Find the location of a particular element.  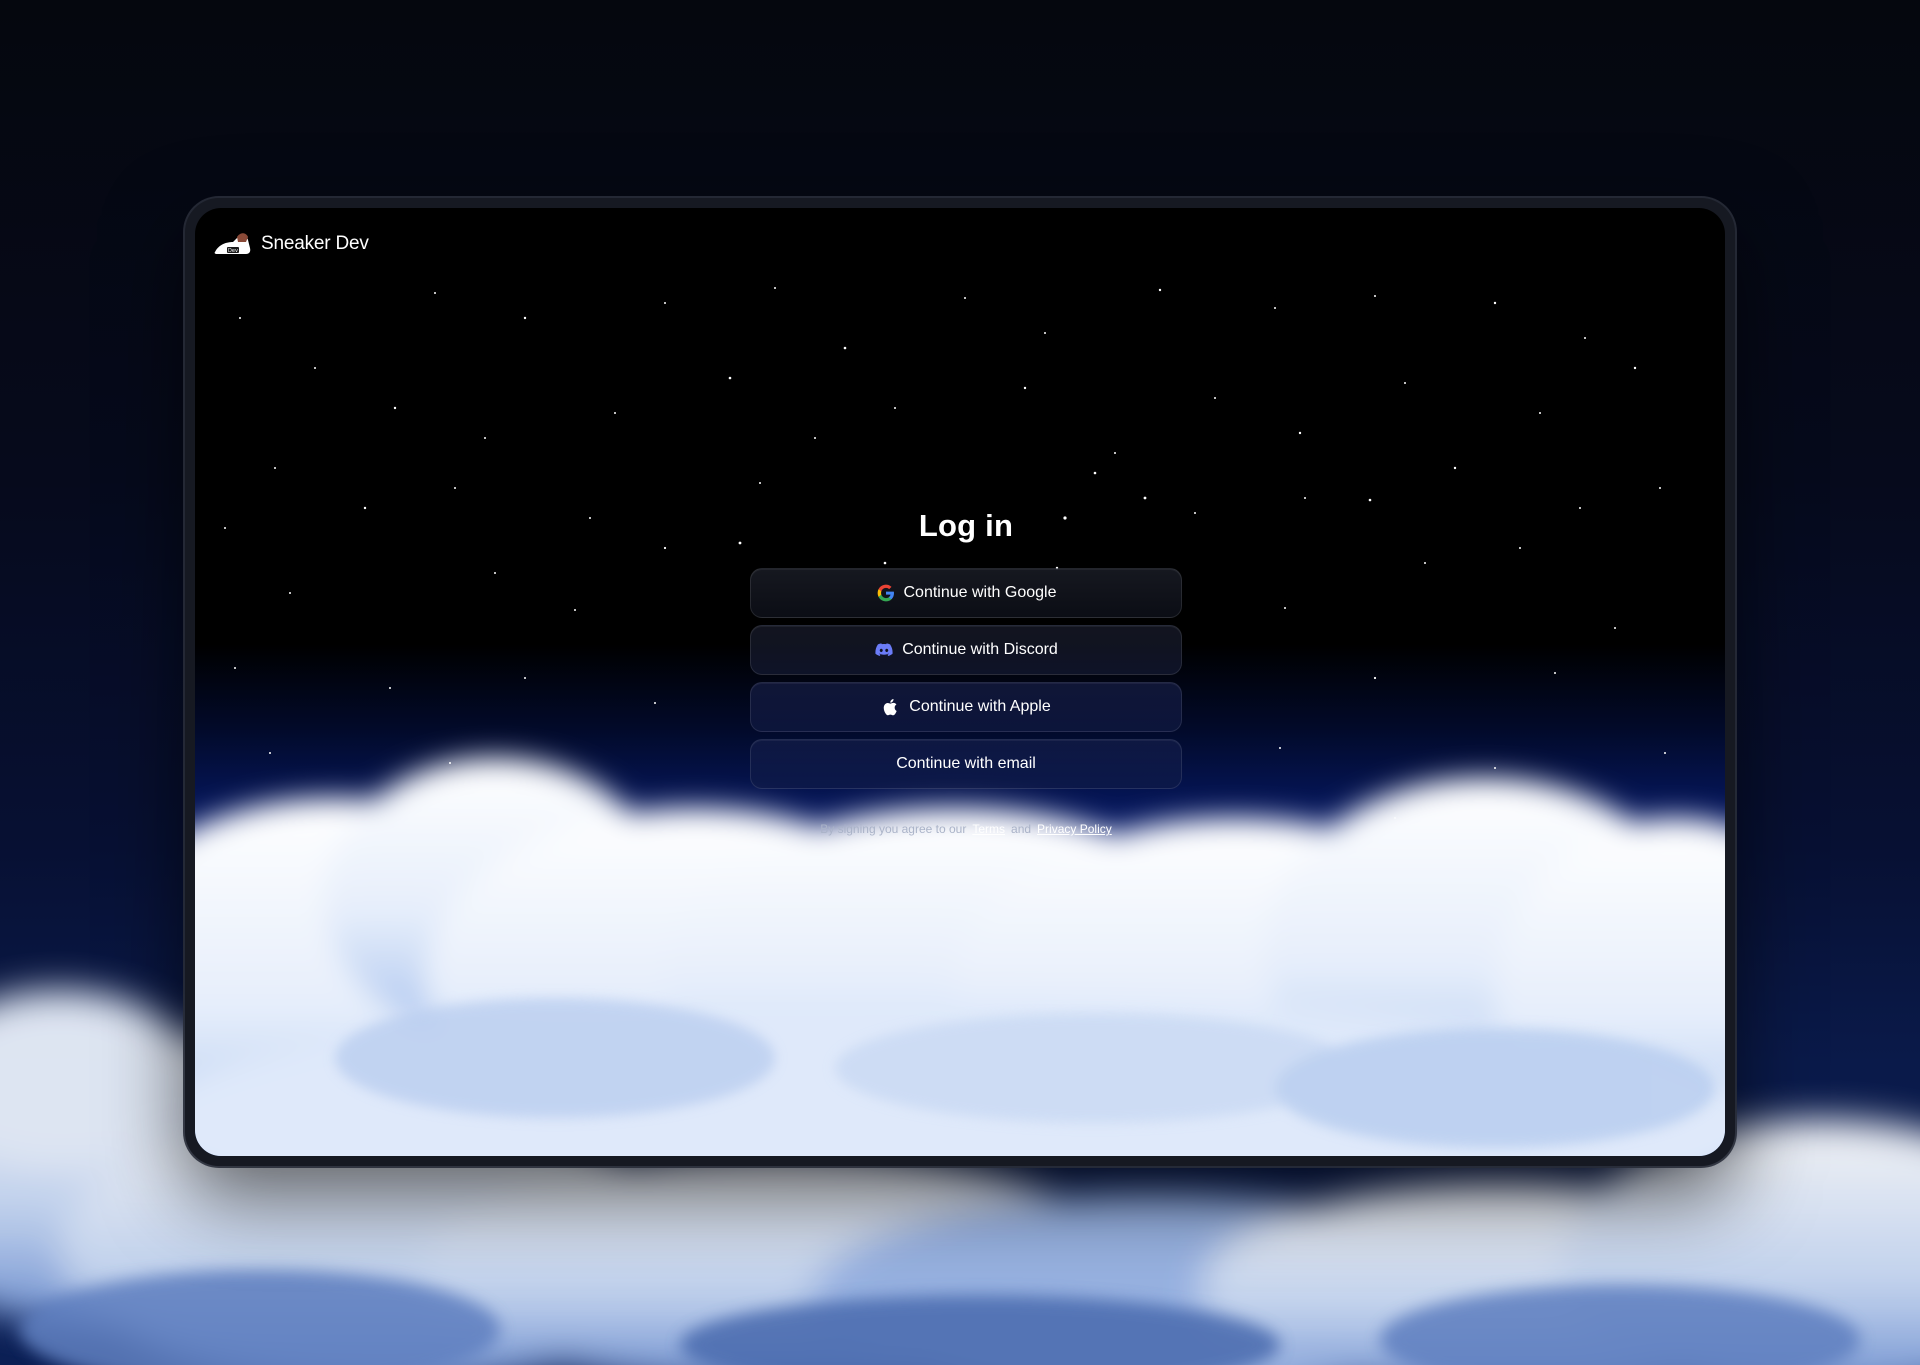

email-button-label: Continue with email is located at coordinates (966, 763).